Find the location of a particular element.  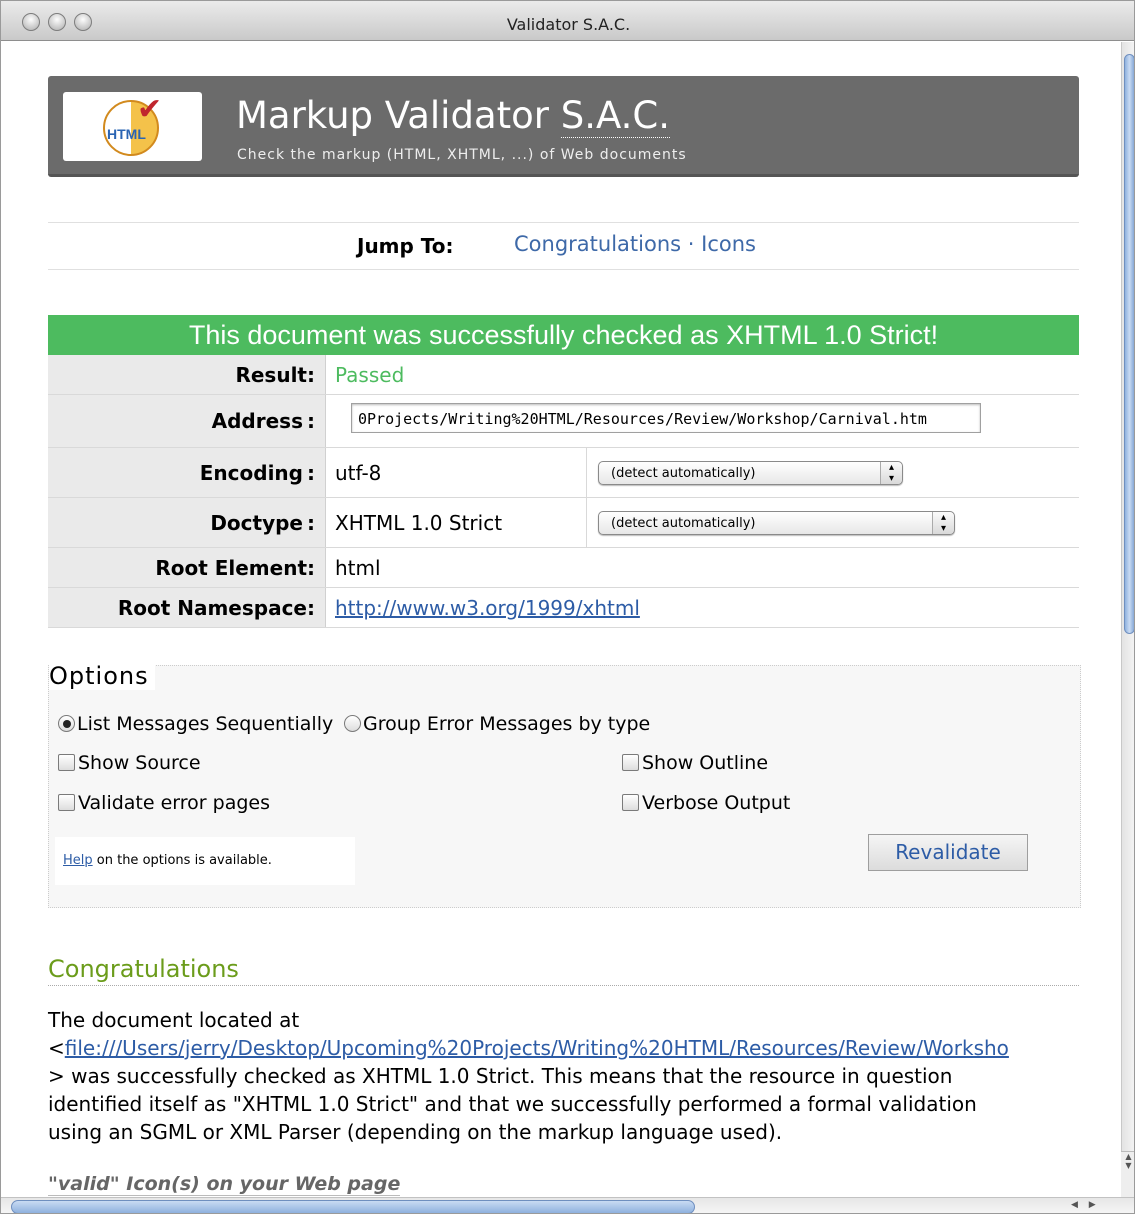

root-element-row: Root Element: html is located at coordinates (563, 568).